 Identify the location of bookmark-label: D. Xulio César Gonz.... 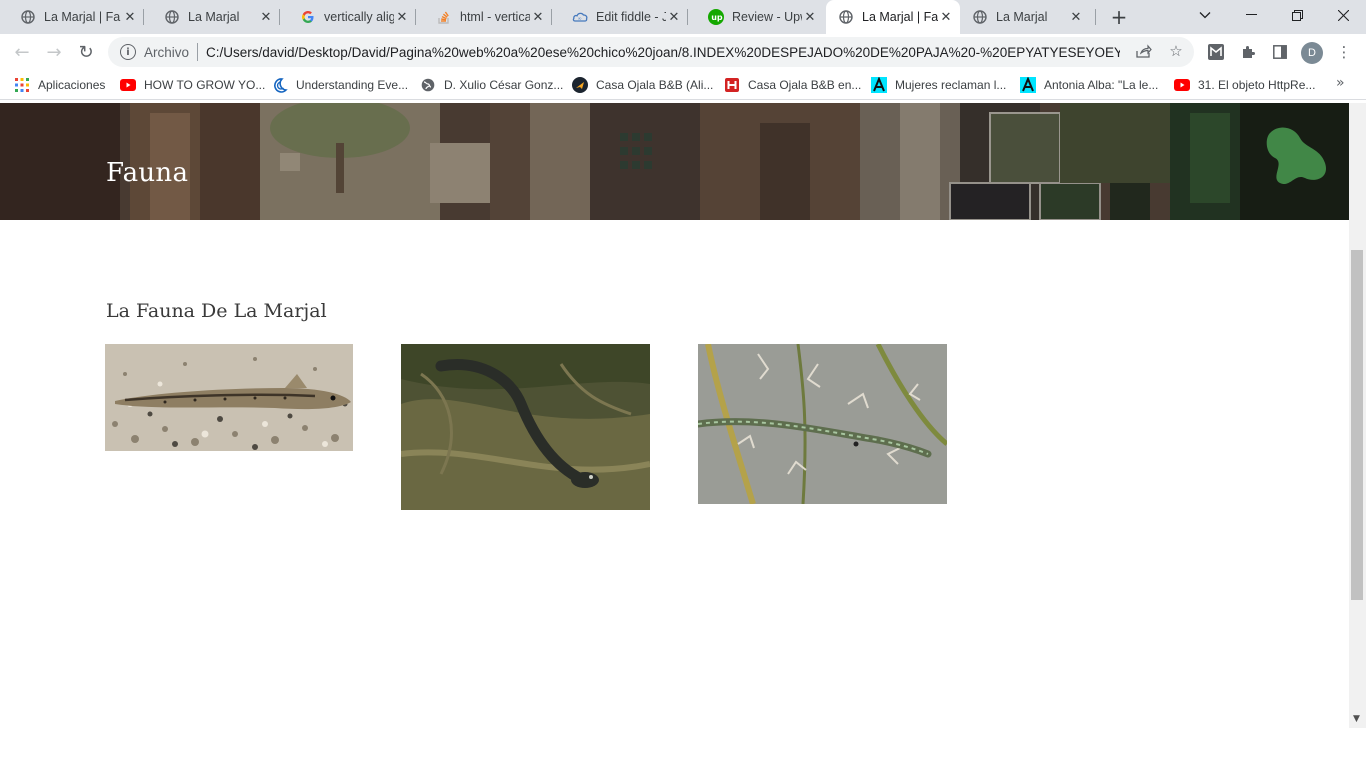
(504, 85).